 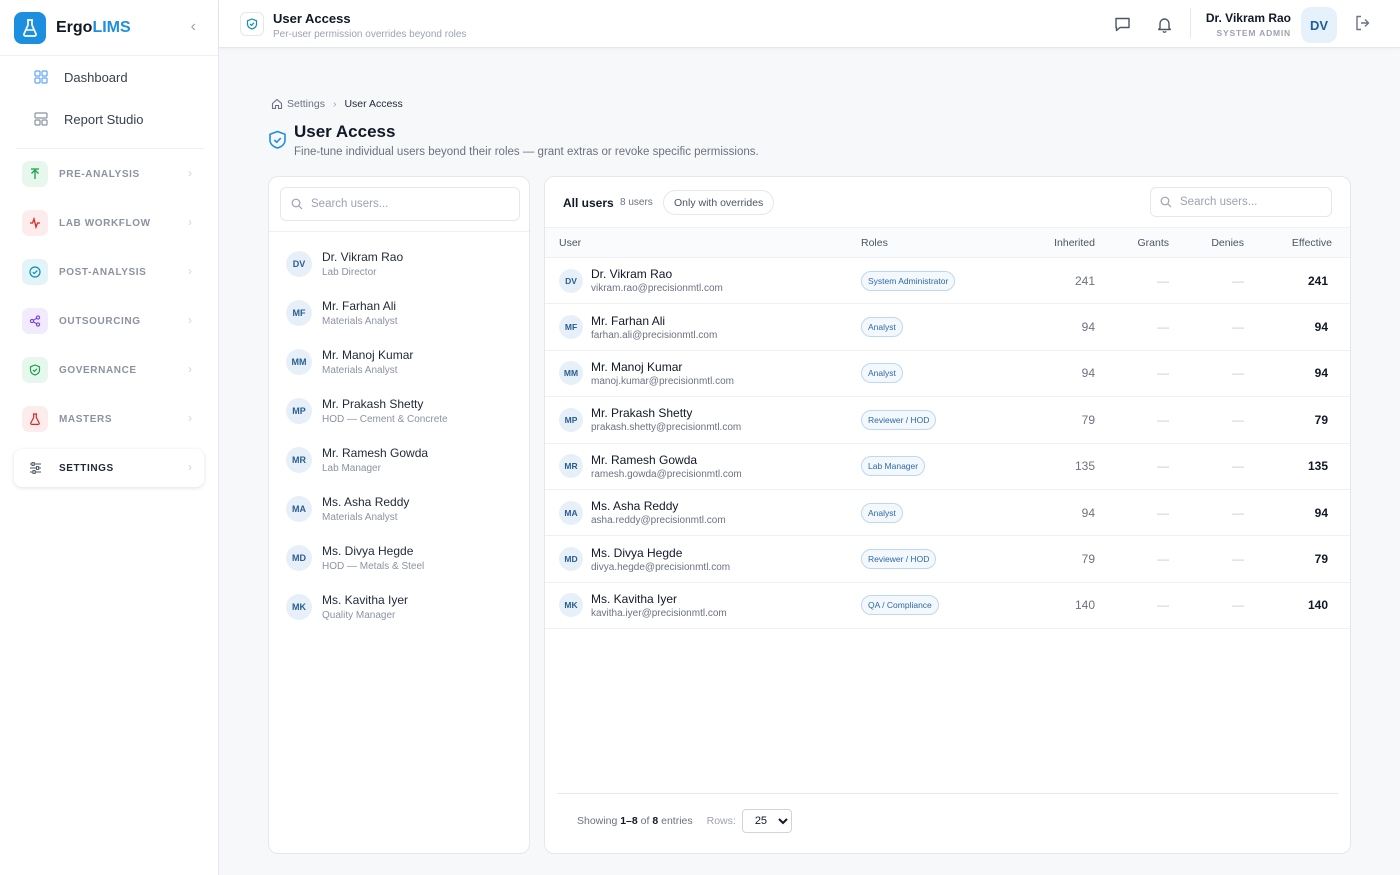 I want to click on nav-group-pre-analysis: PRE-ANALYSIS ›, so click(x=109, y=174).